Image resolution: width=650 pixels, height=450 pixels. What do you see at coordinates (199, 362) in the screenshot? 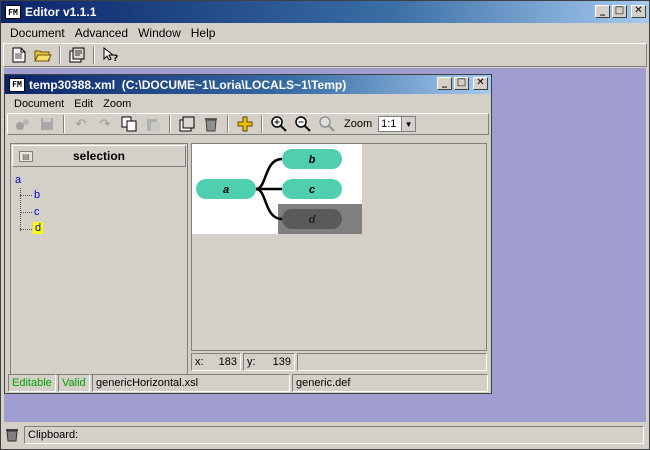
I see `x-label: x:` at bounding box center [199, 362].